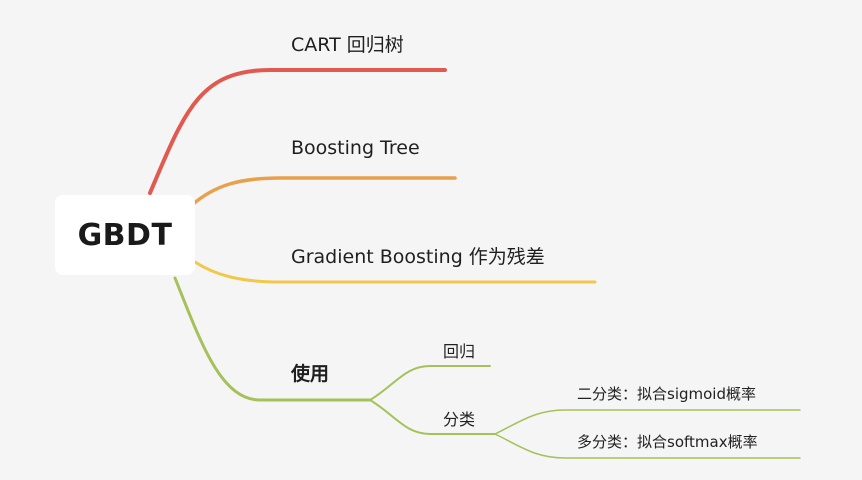 The image size is (862, 480). What do you see at coordinates (310, 374) in the screenshot?
I see `branch-usage-label: 使用` at bounding box center [310, 374].